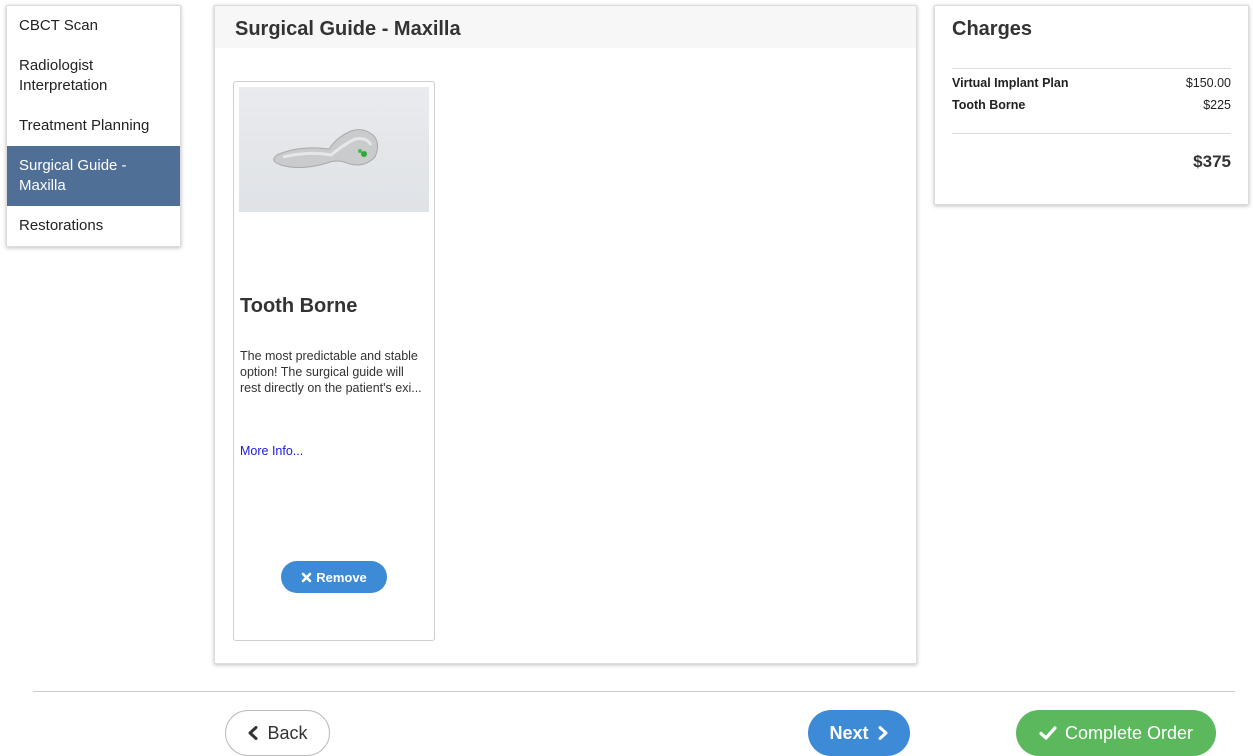 The width and height of the screenshot is (1253, 756). I want to click on back-button-label: Back, so click(287, 732).